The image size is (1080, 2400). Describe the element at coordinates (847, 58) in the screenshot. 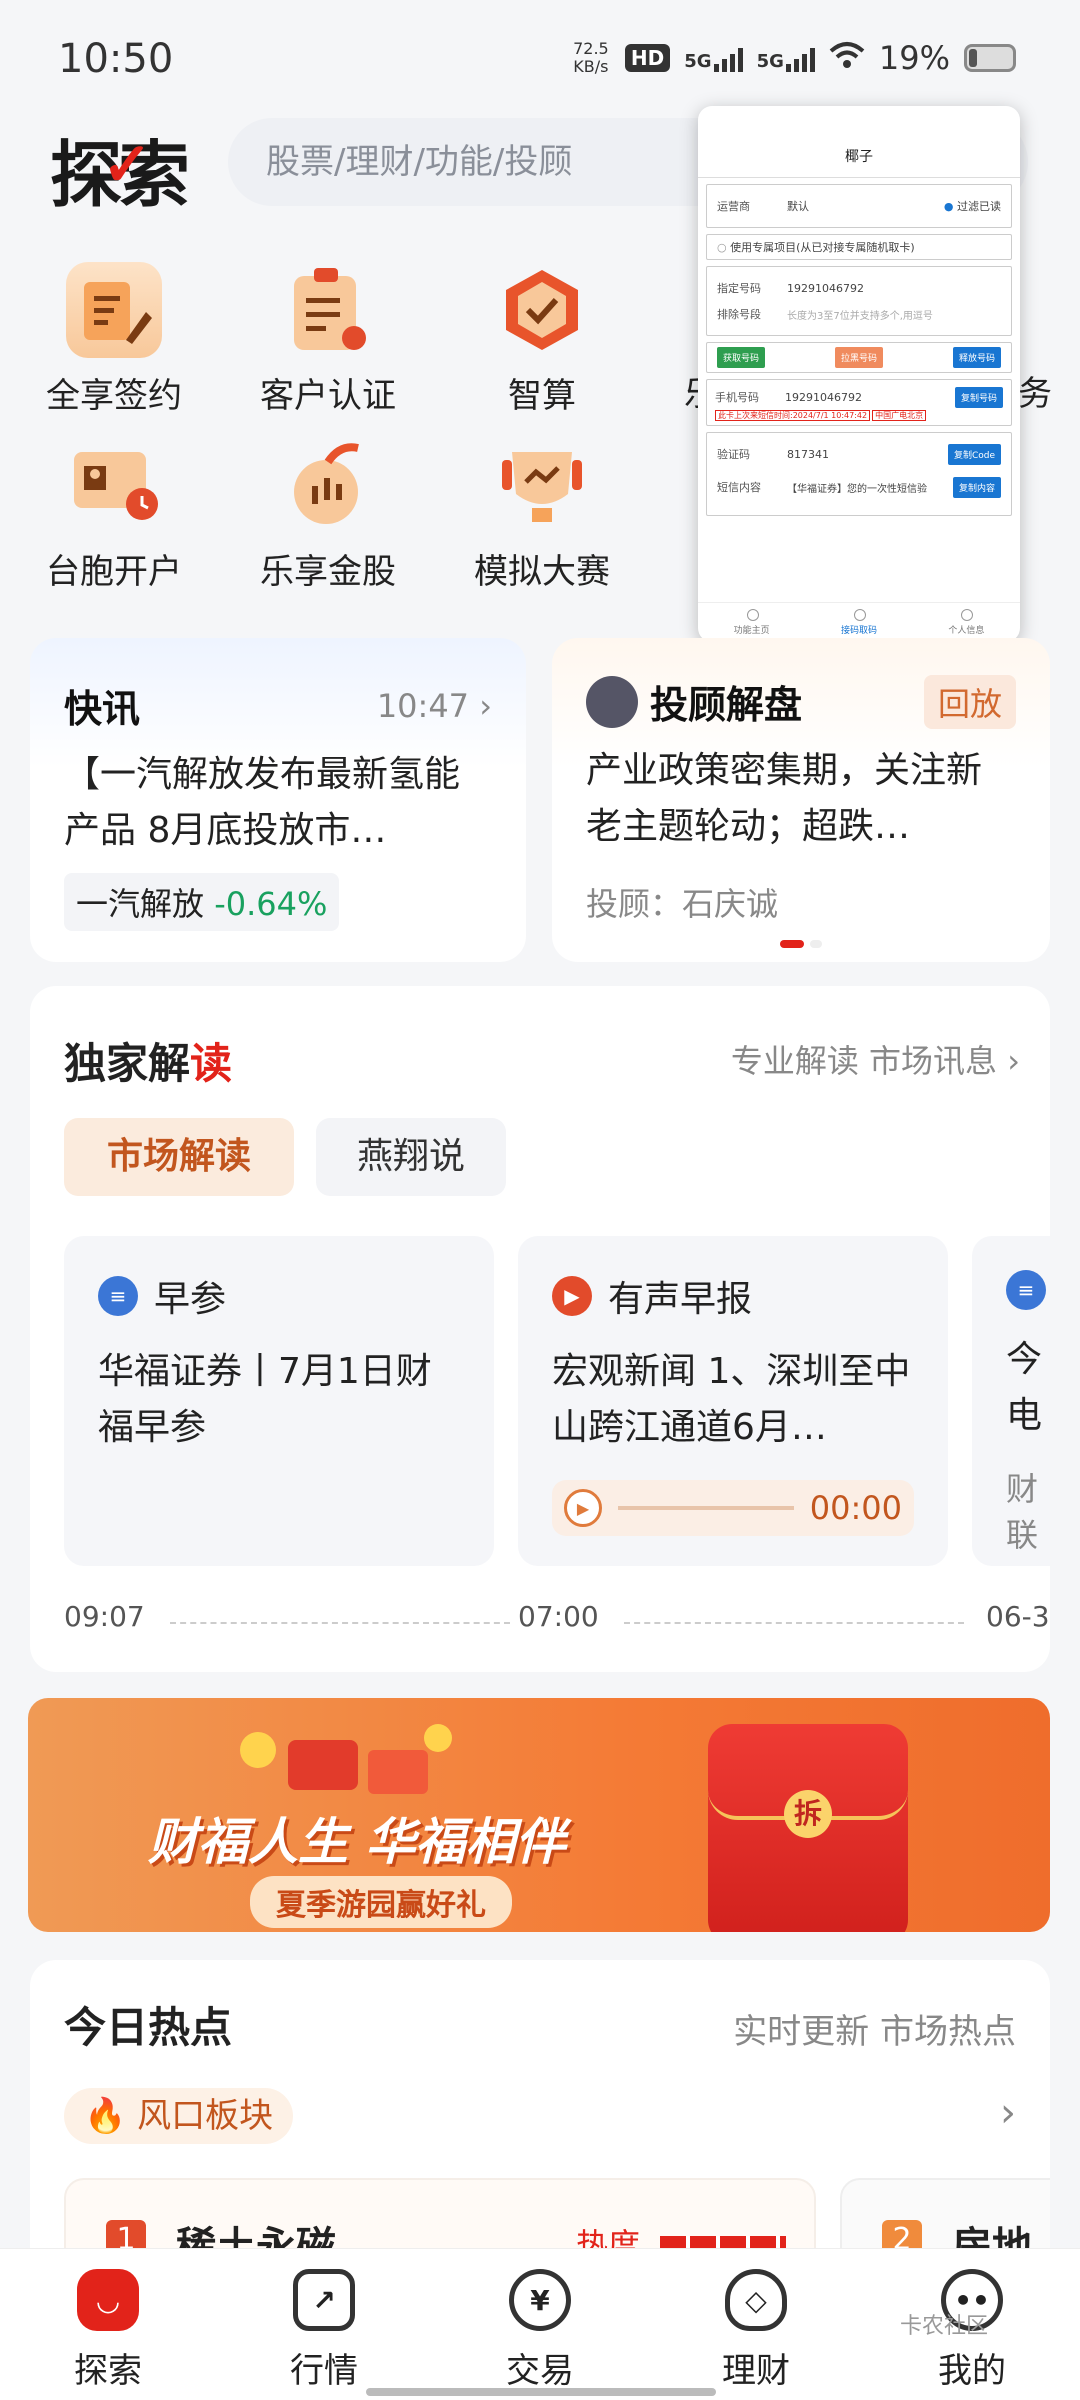

I see `wifi-icon` at that location.